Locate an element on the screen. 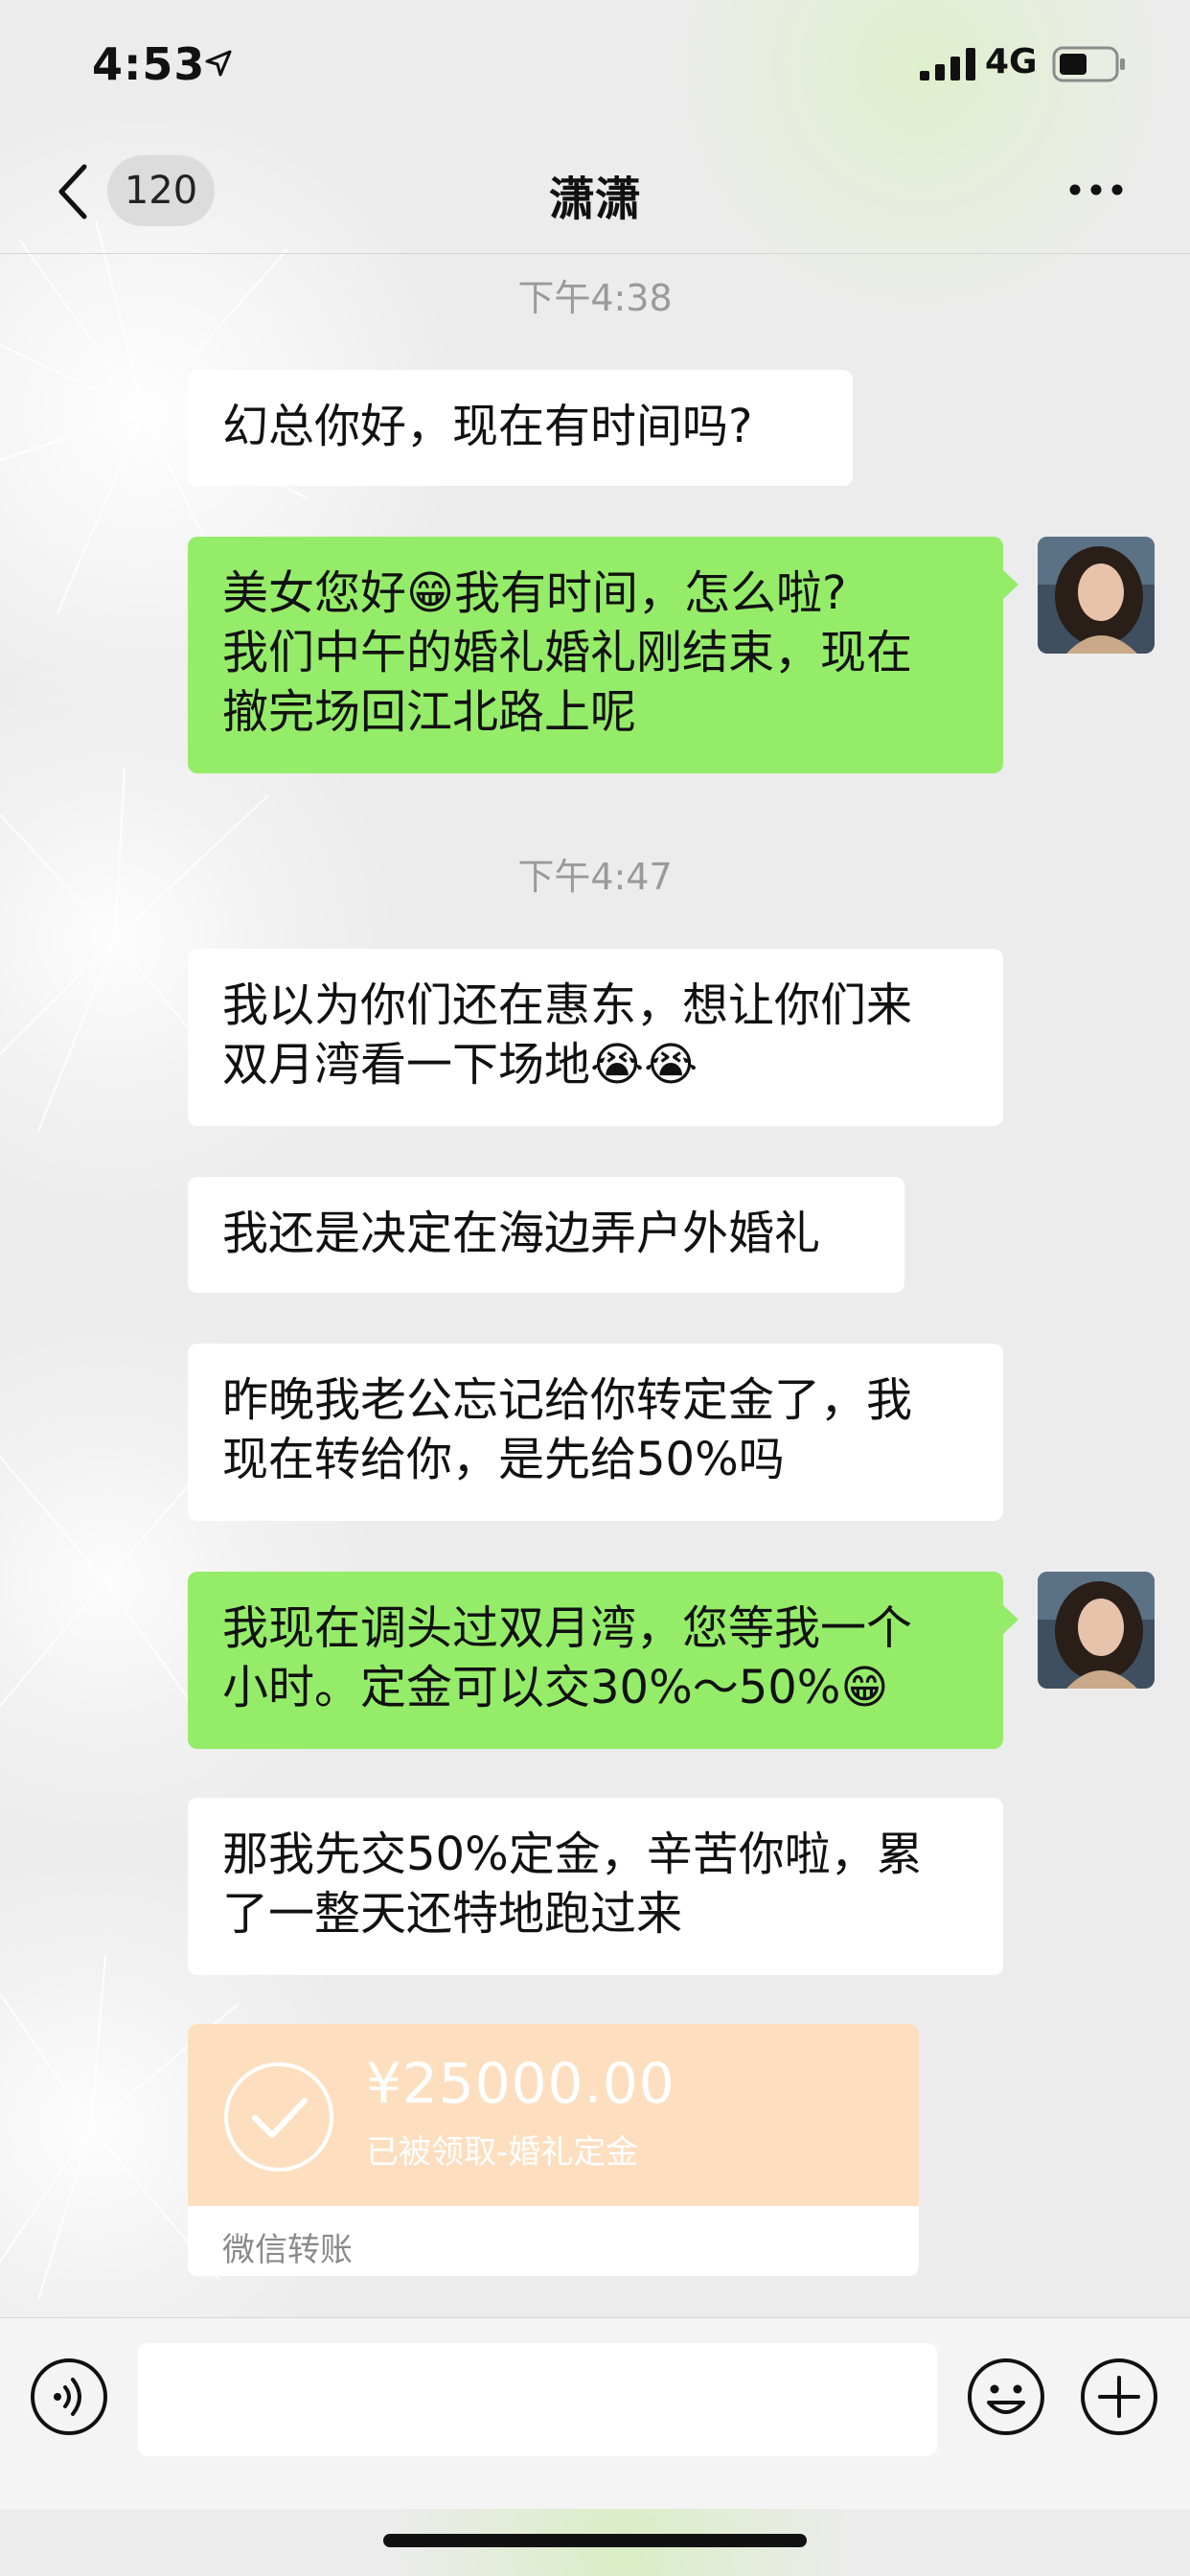 This screenshot has width=1190, height=2576. voice-icon is located at coordinates (69, 2397).